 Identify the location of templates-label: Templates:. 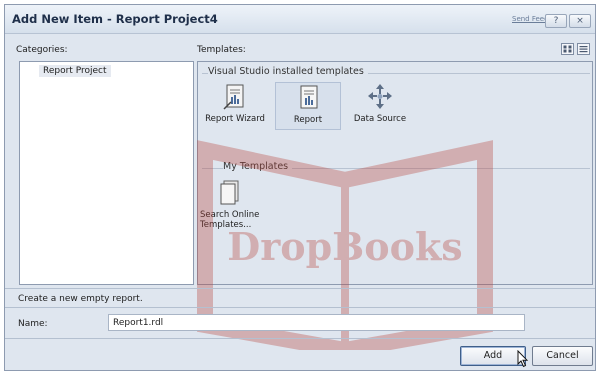
(221, 50).